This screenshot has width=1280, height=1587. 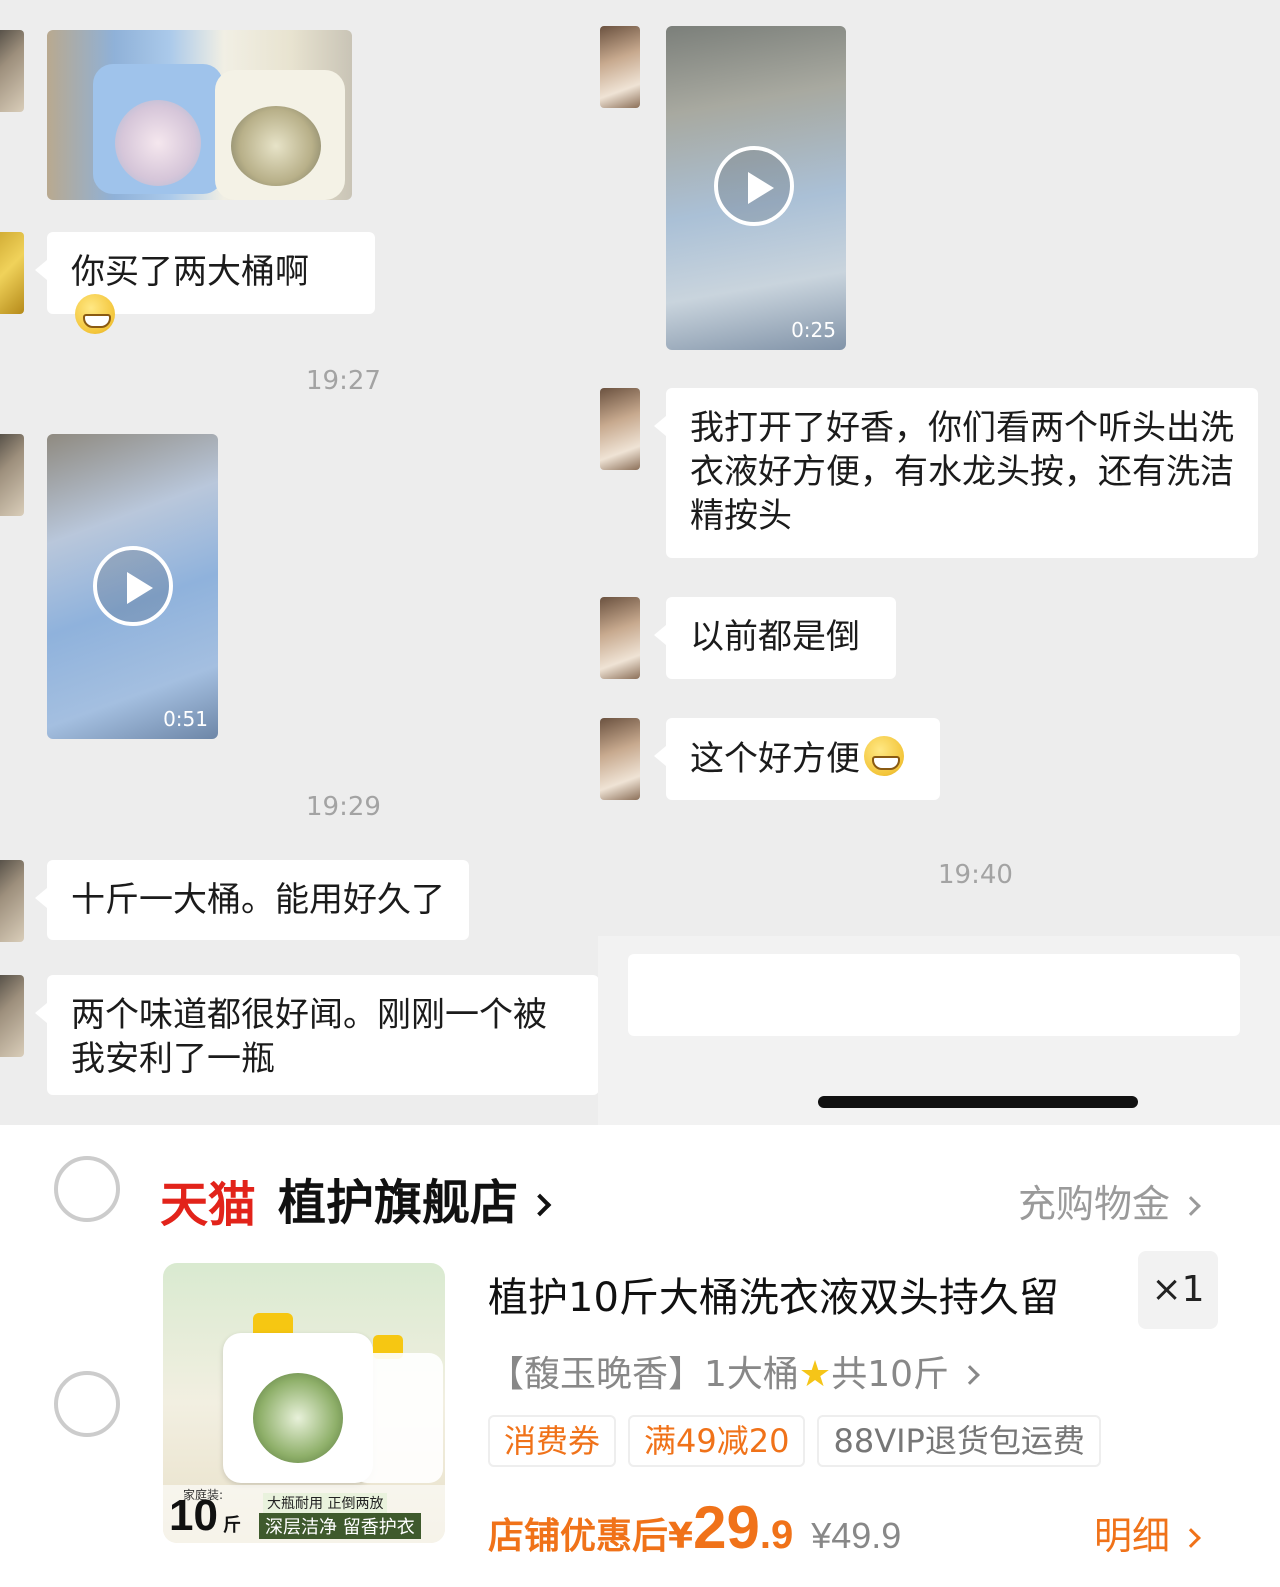 What do you see at coordinates (398, 1418) in the screenshot?
I see `detergent-bottle` at bounding box center [398, 1418].